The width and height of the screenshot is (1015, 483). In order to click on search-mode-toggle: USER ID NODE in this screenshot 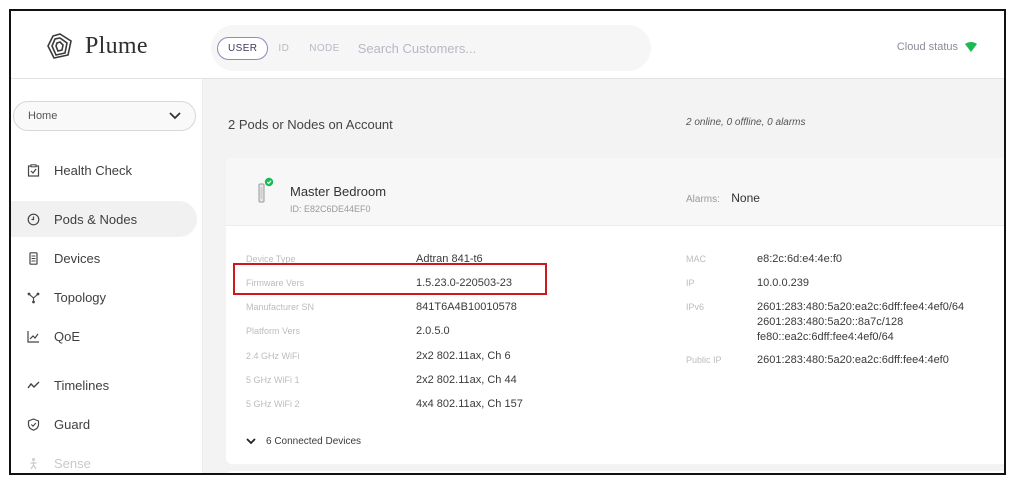, I will do `click(283, 48)`.